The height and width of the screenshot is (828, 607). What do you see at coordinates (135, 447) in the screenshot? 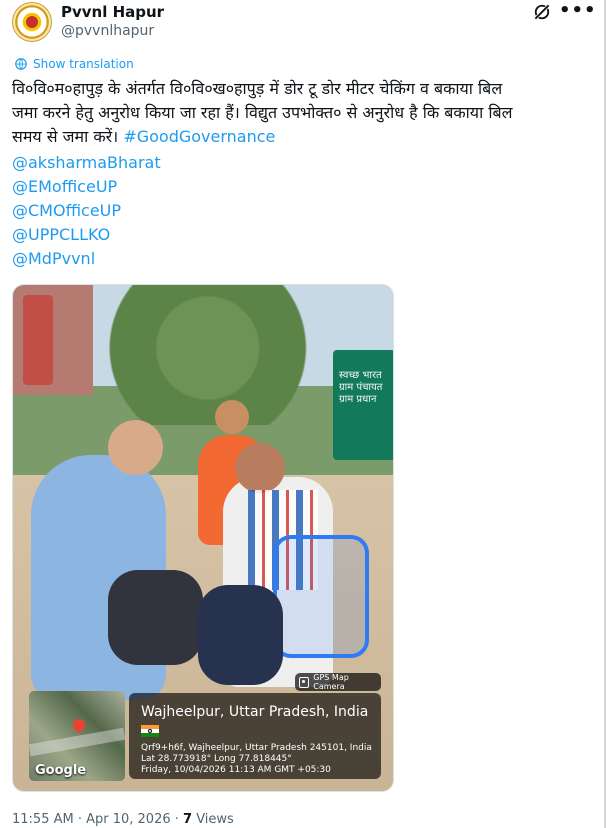
I see `elderly-man-head` at bounding box center [135, 447].